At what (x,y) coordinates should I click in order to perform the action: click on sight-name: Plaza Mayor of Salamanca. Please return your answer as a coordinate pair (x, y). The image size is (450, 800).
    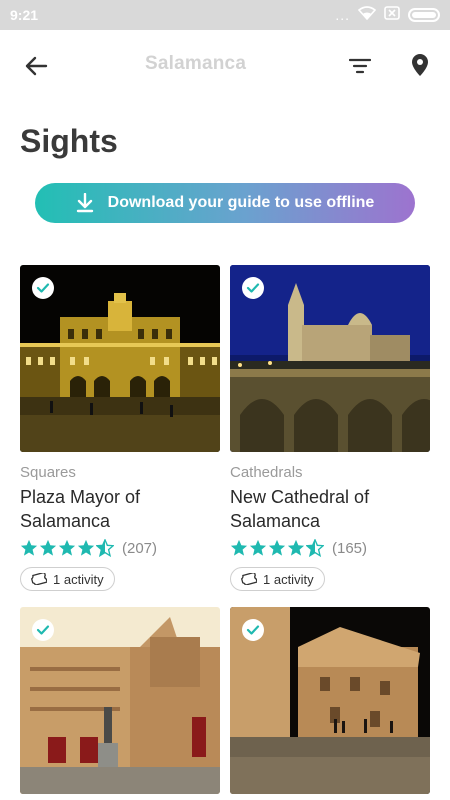
    Looking at the image, I should click on (120, 509).